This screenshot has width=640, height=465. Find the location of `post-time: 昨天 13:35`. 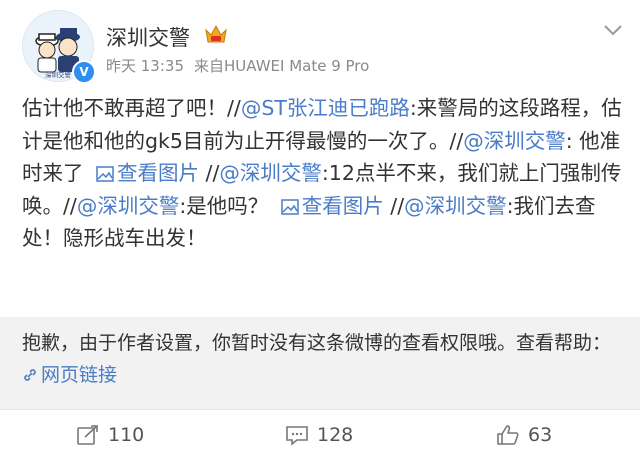

post-time: 昨天 13:35 is located at coordinates (145, 66).